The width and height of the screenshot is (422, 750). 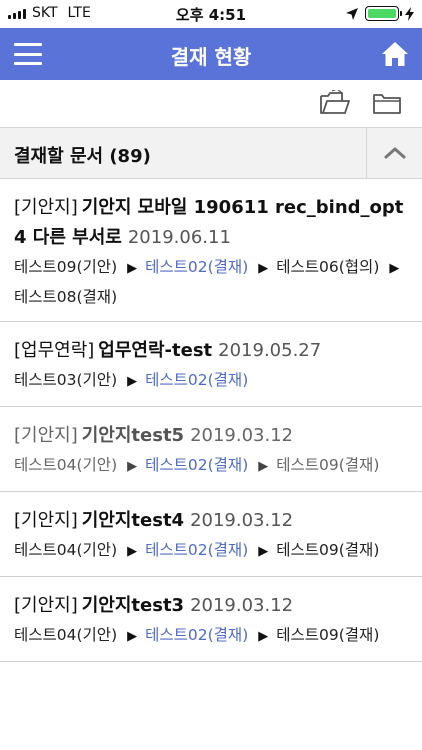 I want to click on document-header: [기안지] 기안지test5 2019.03.12, so click(x=213, y=436).